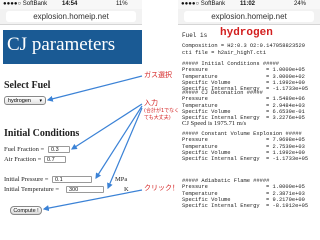  I want to click on adiabatic-flame-key: Specific Internal Energy, so click(221, 206).